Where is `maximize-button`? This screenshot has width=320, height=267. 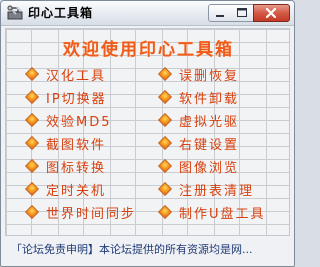
maximize-button is located at coordinates (242, 13).